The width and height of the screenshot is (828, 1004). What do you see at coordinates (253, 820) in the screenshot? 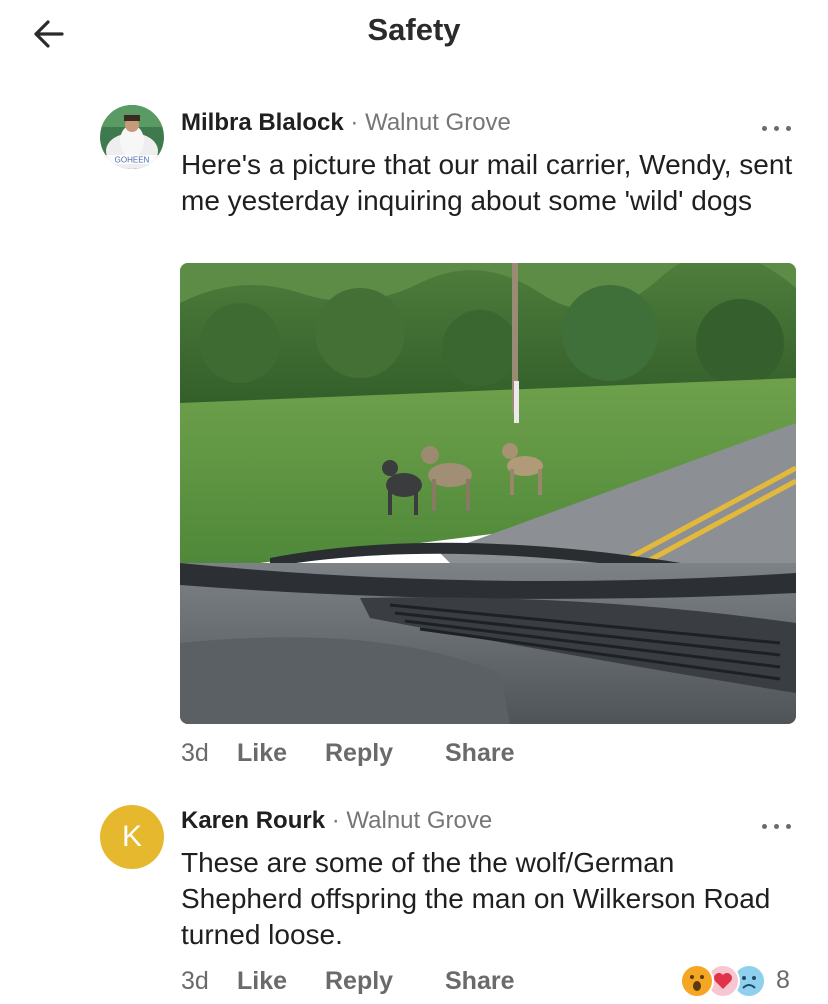
I see `author-name: Karen Rourk` at bounding box center [253, 820].